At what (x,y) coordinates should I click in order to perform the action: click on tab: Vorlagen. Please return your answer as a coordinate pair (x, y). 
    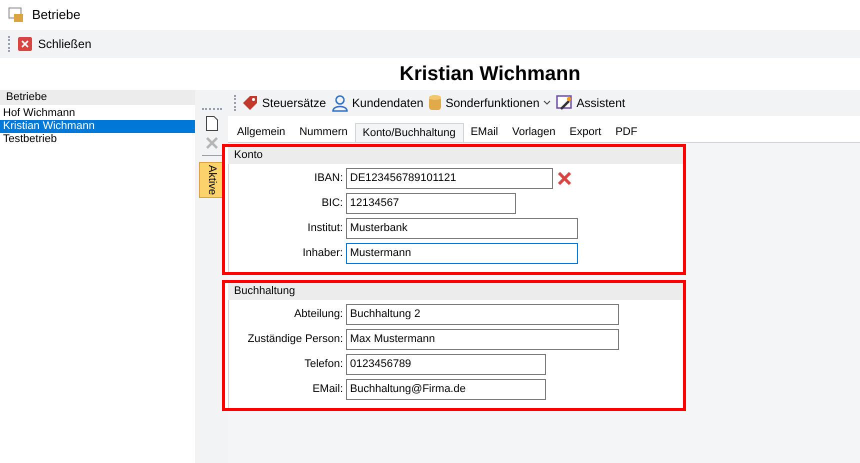
    Looking at the image, I should click on (534, 132).